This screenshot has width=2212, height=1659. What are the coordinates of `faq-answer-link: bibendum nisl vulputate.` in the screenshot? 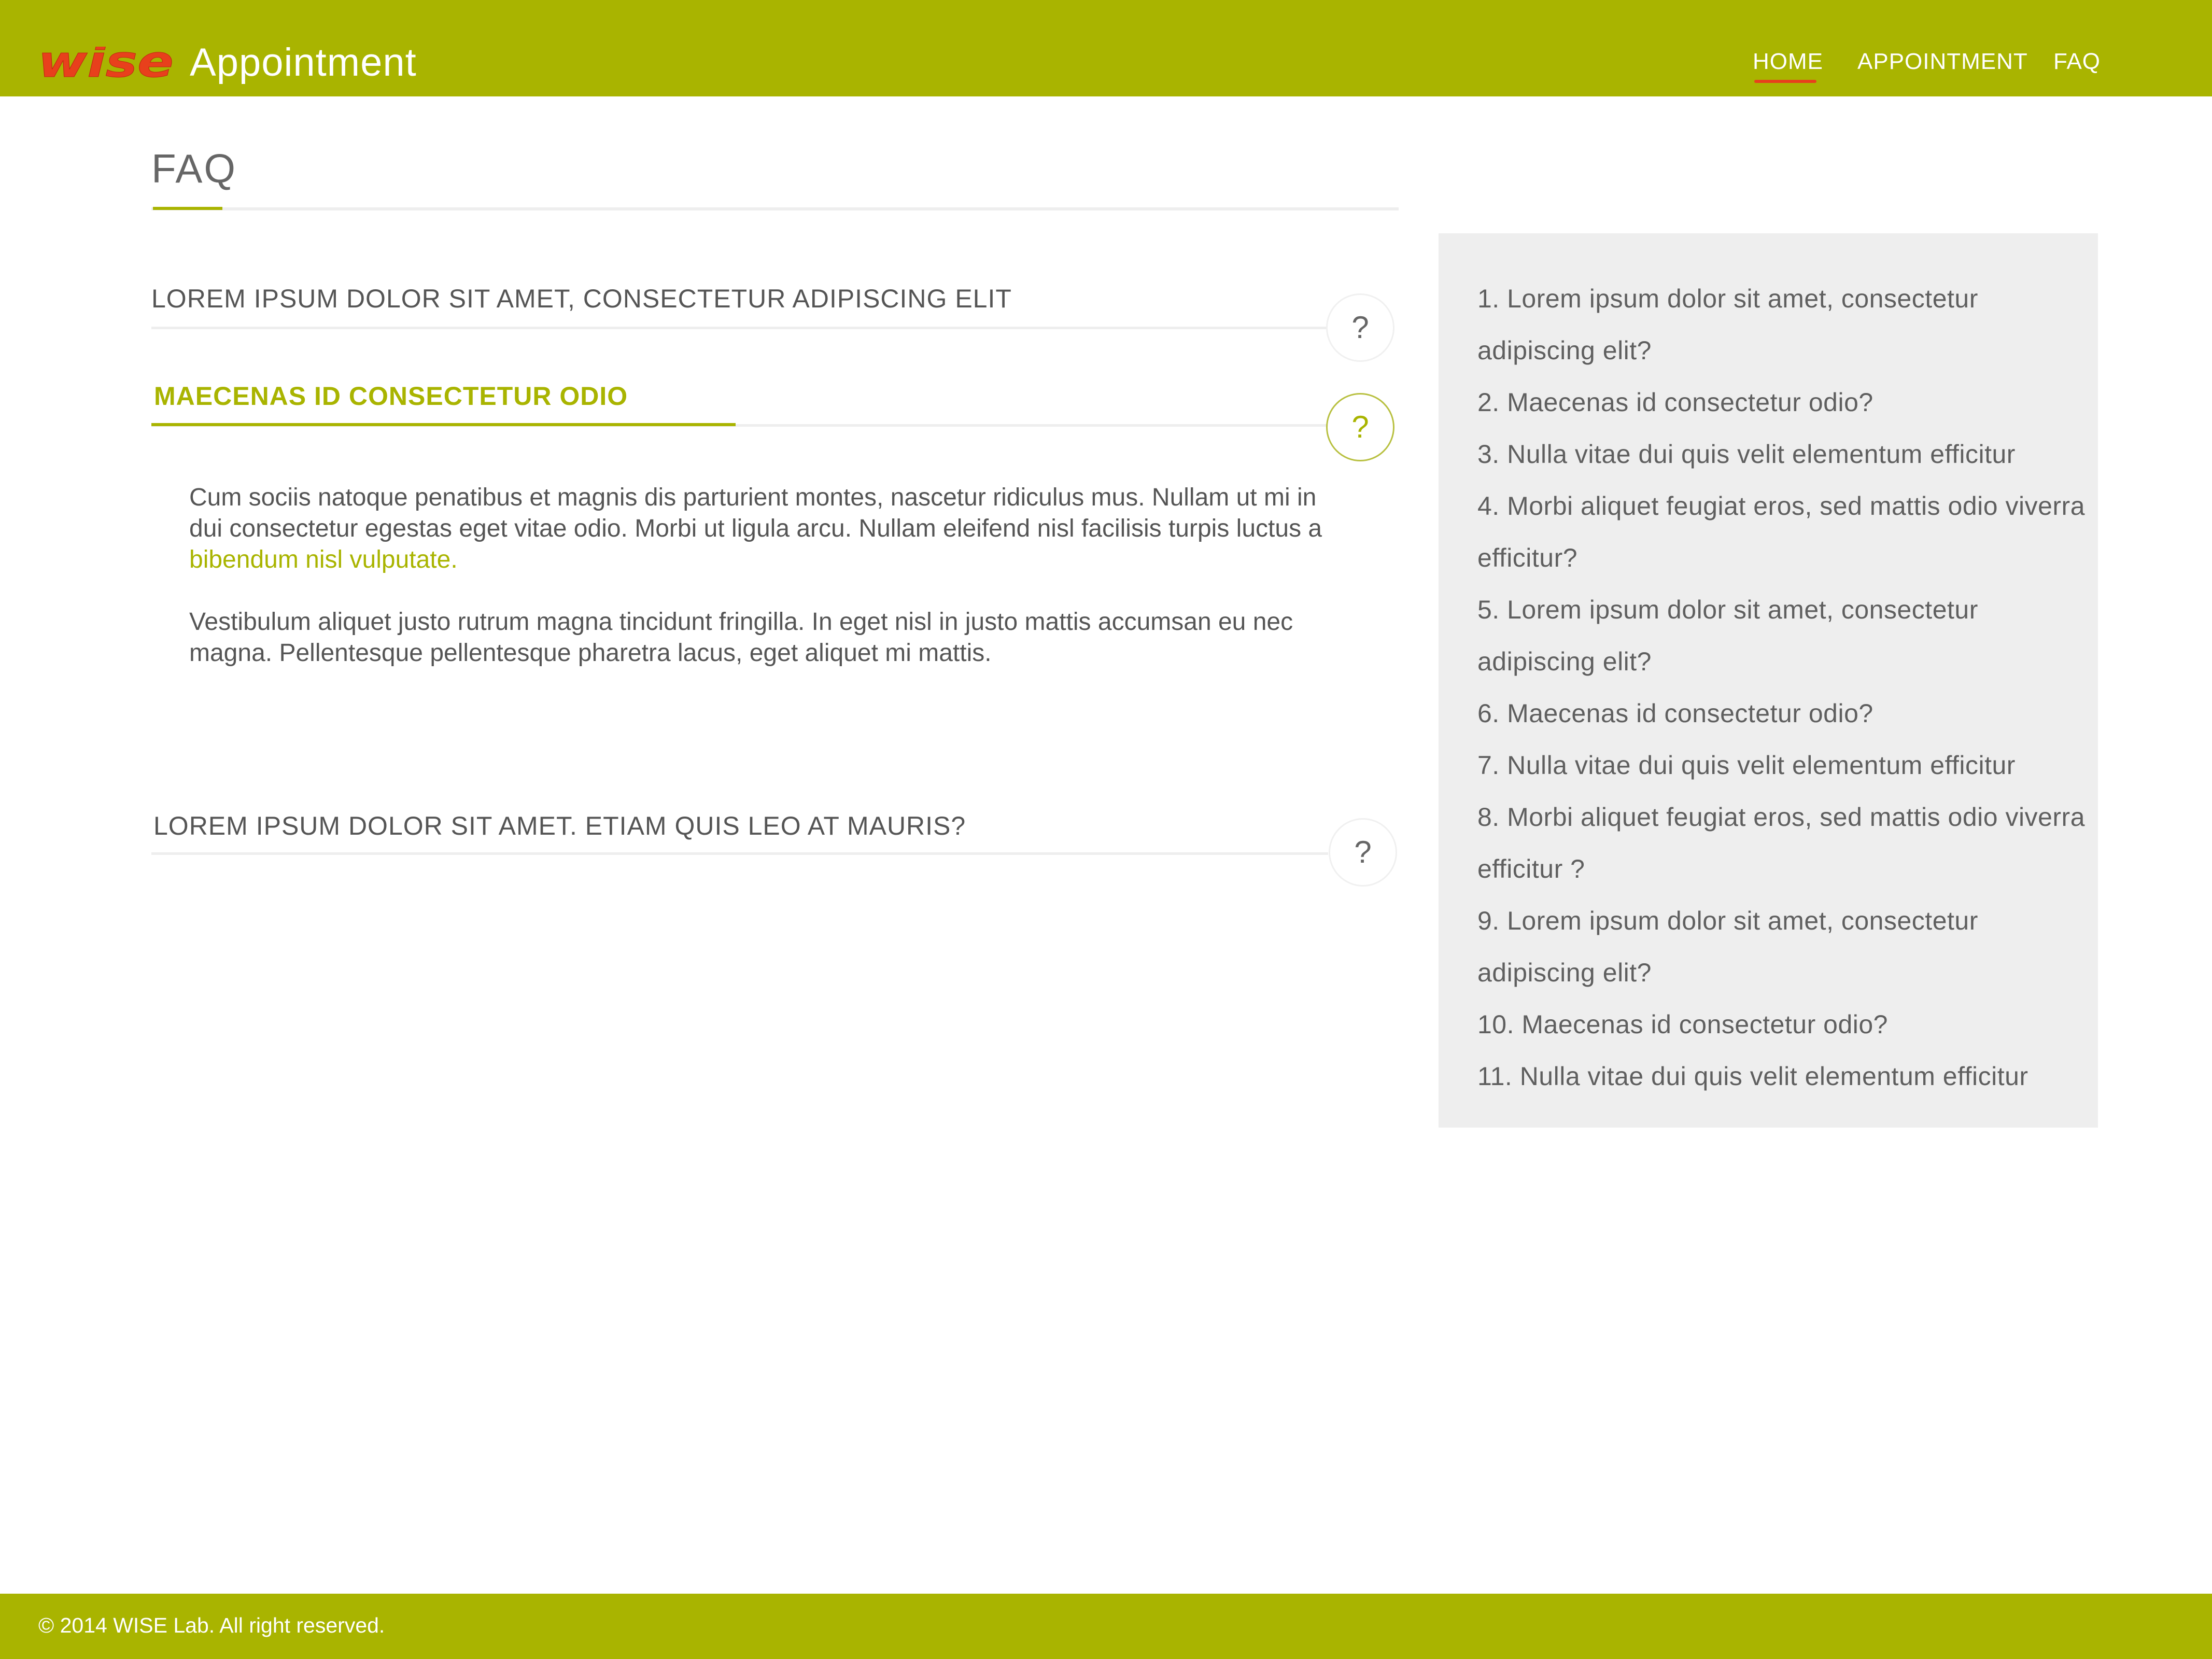 It's located at (323, 559).